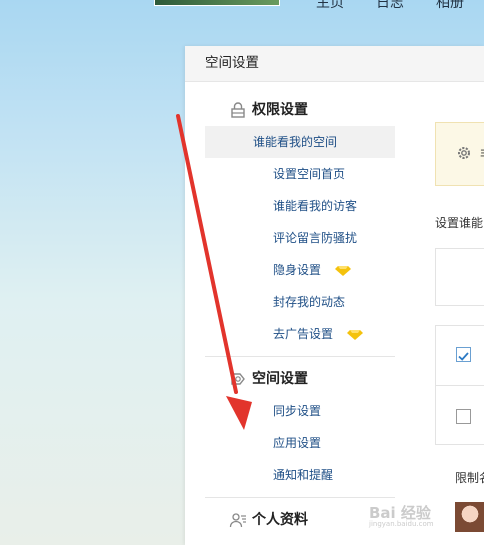 The width and height of the screenshot is (484, 545). Describe the element at coordinates (238, 110) in the screenshot. I see `lock-icon` at that location.